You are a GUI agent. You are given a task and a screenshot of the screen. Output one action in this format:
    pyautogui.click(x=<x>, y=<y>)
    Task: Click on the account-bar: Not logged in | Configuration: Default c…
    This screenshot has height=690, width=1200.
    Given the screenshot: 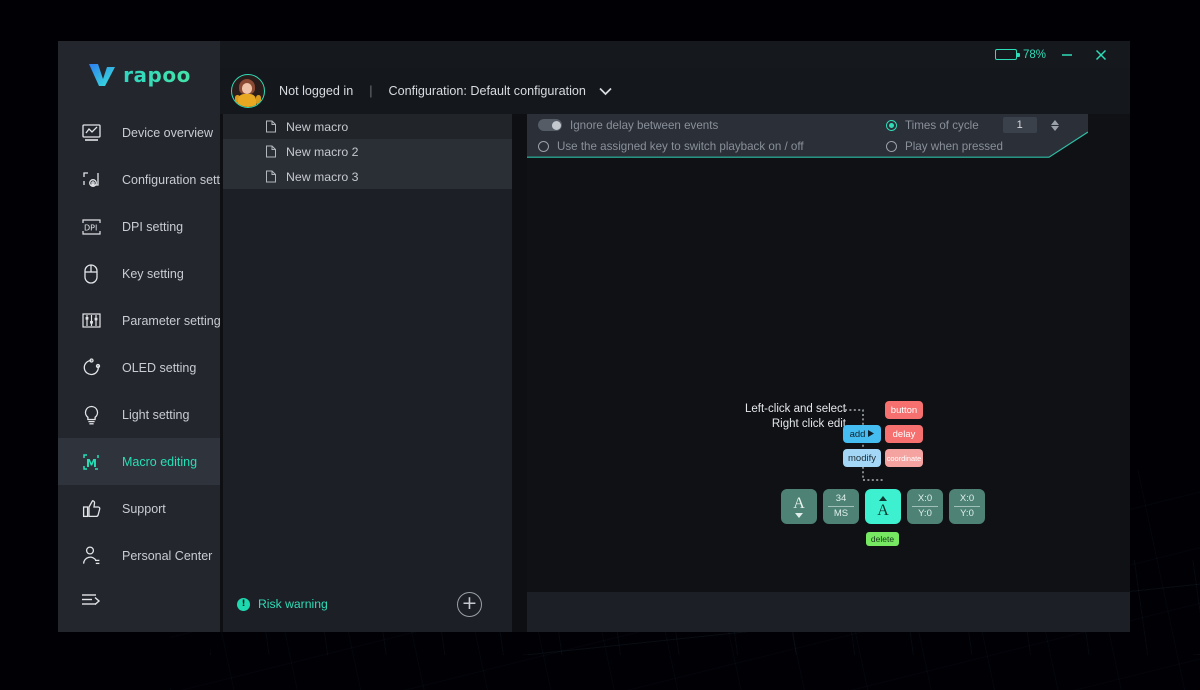 What is the action you would take?
    pyautogui.click(x=675, y=91)
    